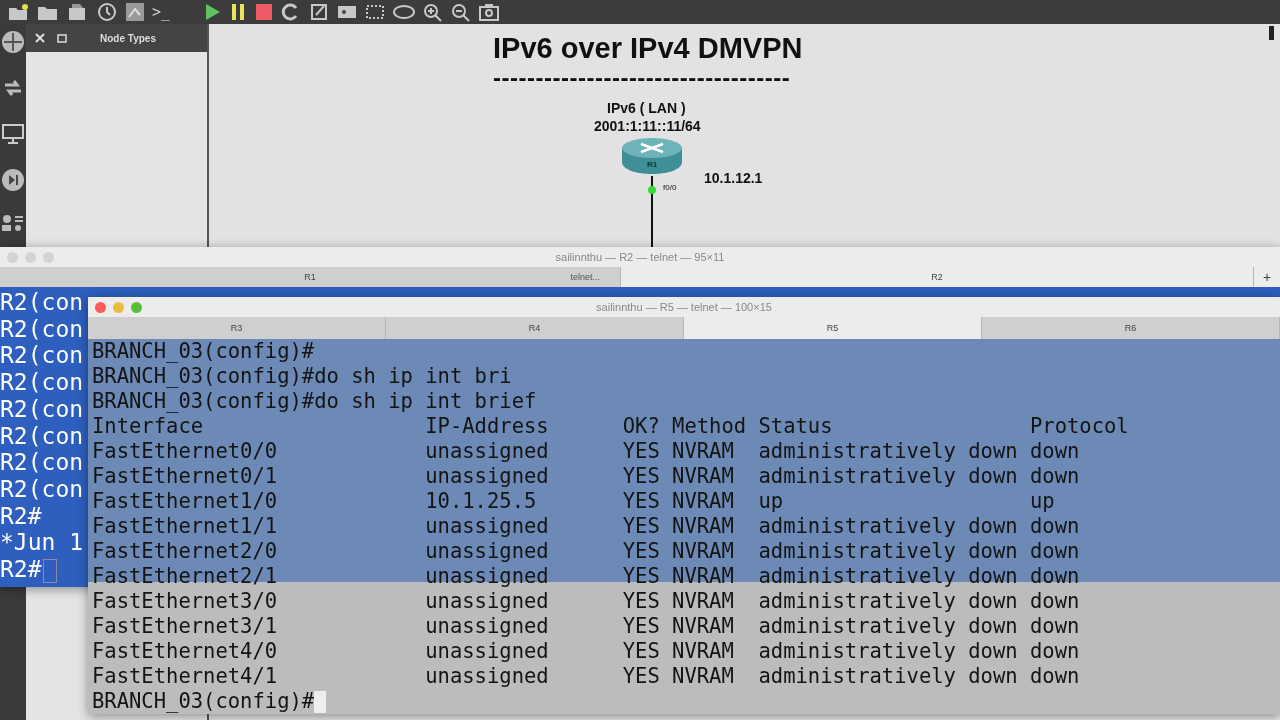  Describe the element at coordinates (185, 576) in the screenshot. I see `table-cell-text: FastEthernet2/1` at that location.